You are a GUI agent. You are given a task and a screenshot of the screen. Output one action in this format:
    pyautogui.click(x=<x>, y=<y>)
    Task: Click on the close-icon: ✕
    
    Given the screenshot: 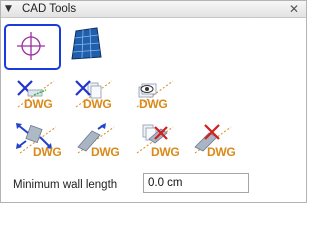 What is the action you would take?
    pyautogui.click(x=294, y=9)
    